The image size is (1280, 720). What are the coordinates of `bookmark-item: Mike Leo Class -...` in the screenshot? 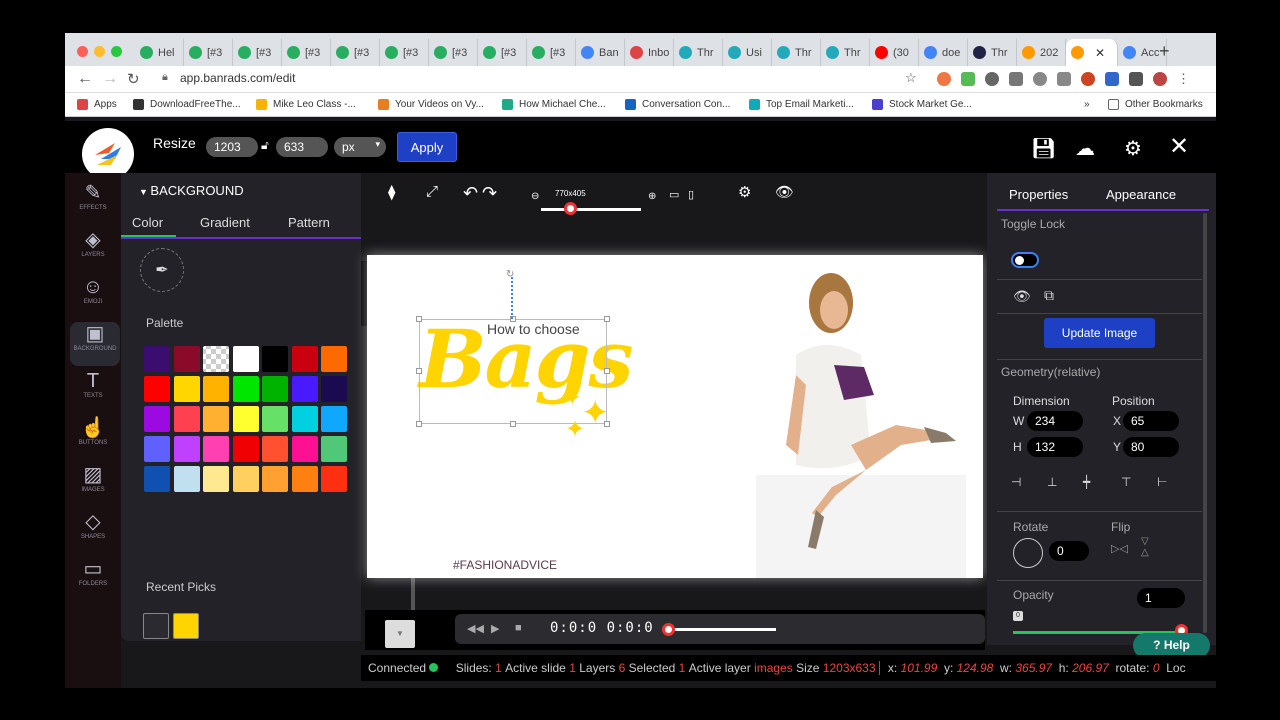 It's located at (306, 104).